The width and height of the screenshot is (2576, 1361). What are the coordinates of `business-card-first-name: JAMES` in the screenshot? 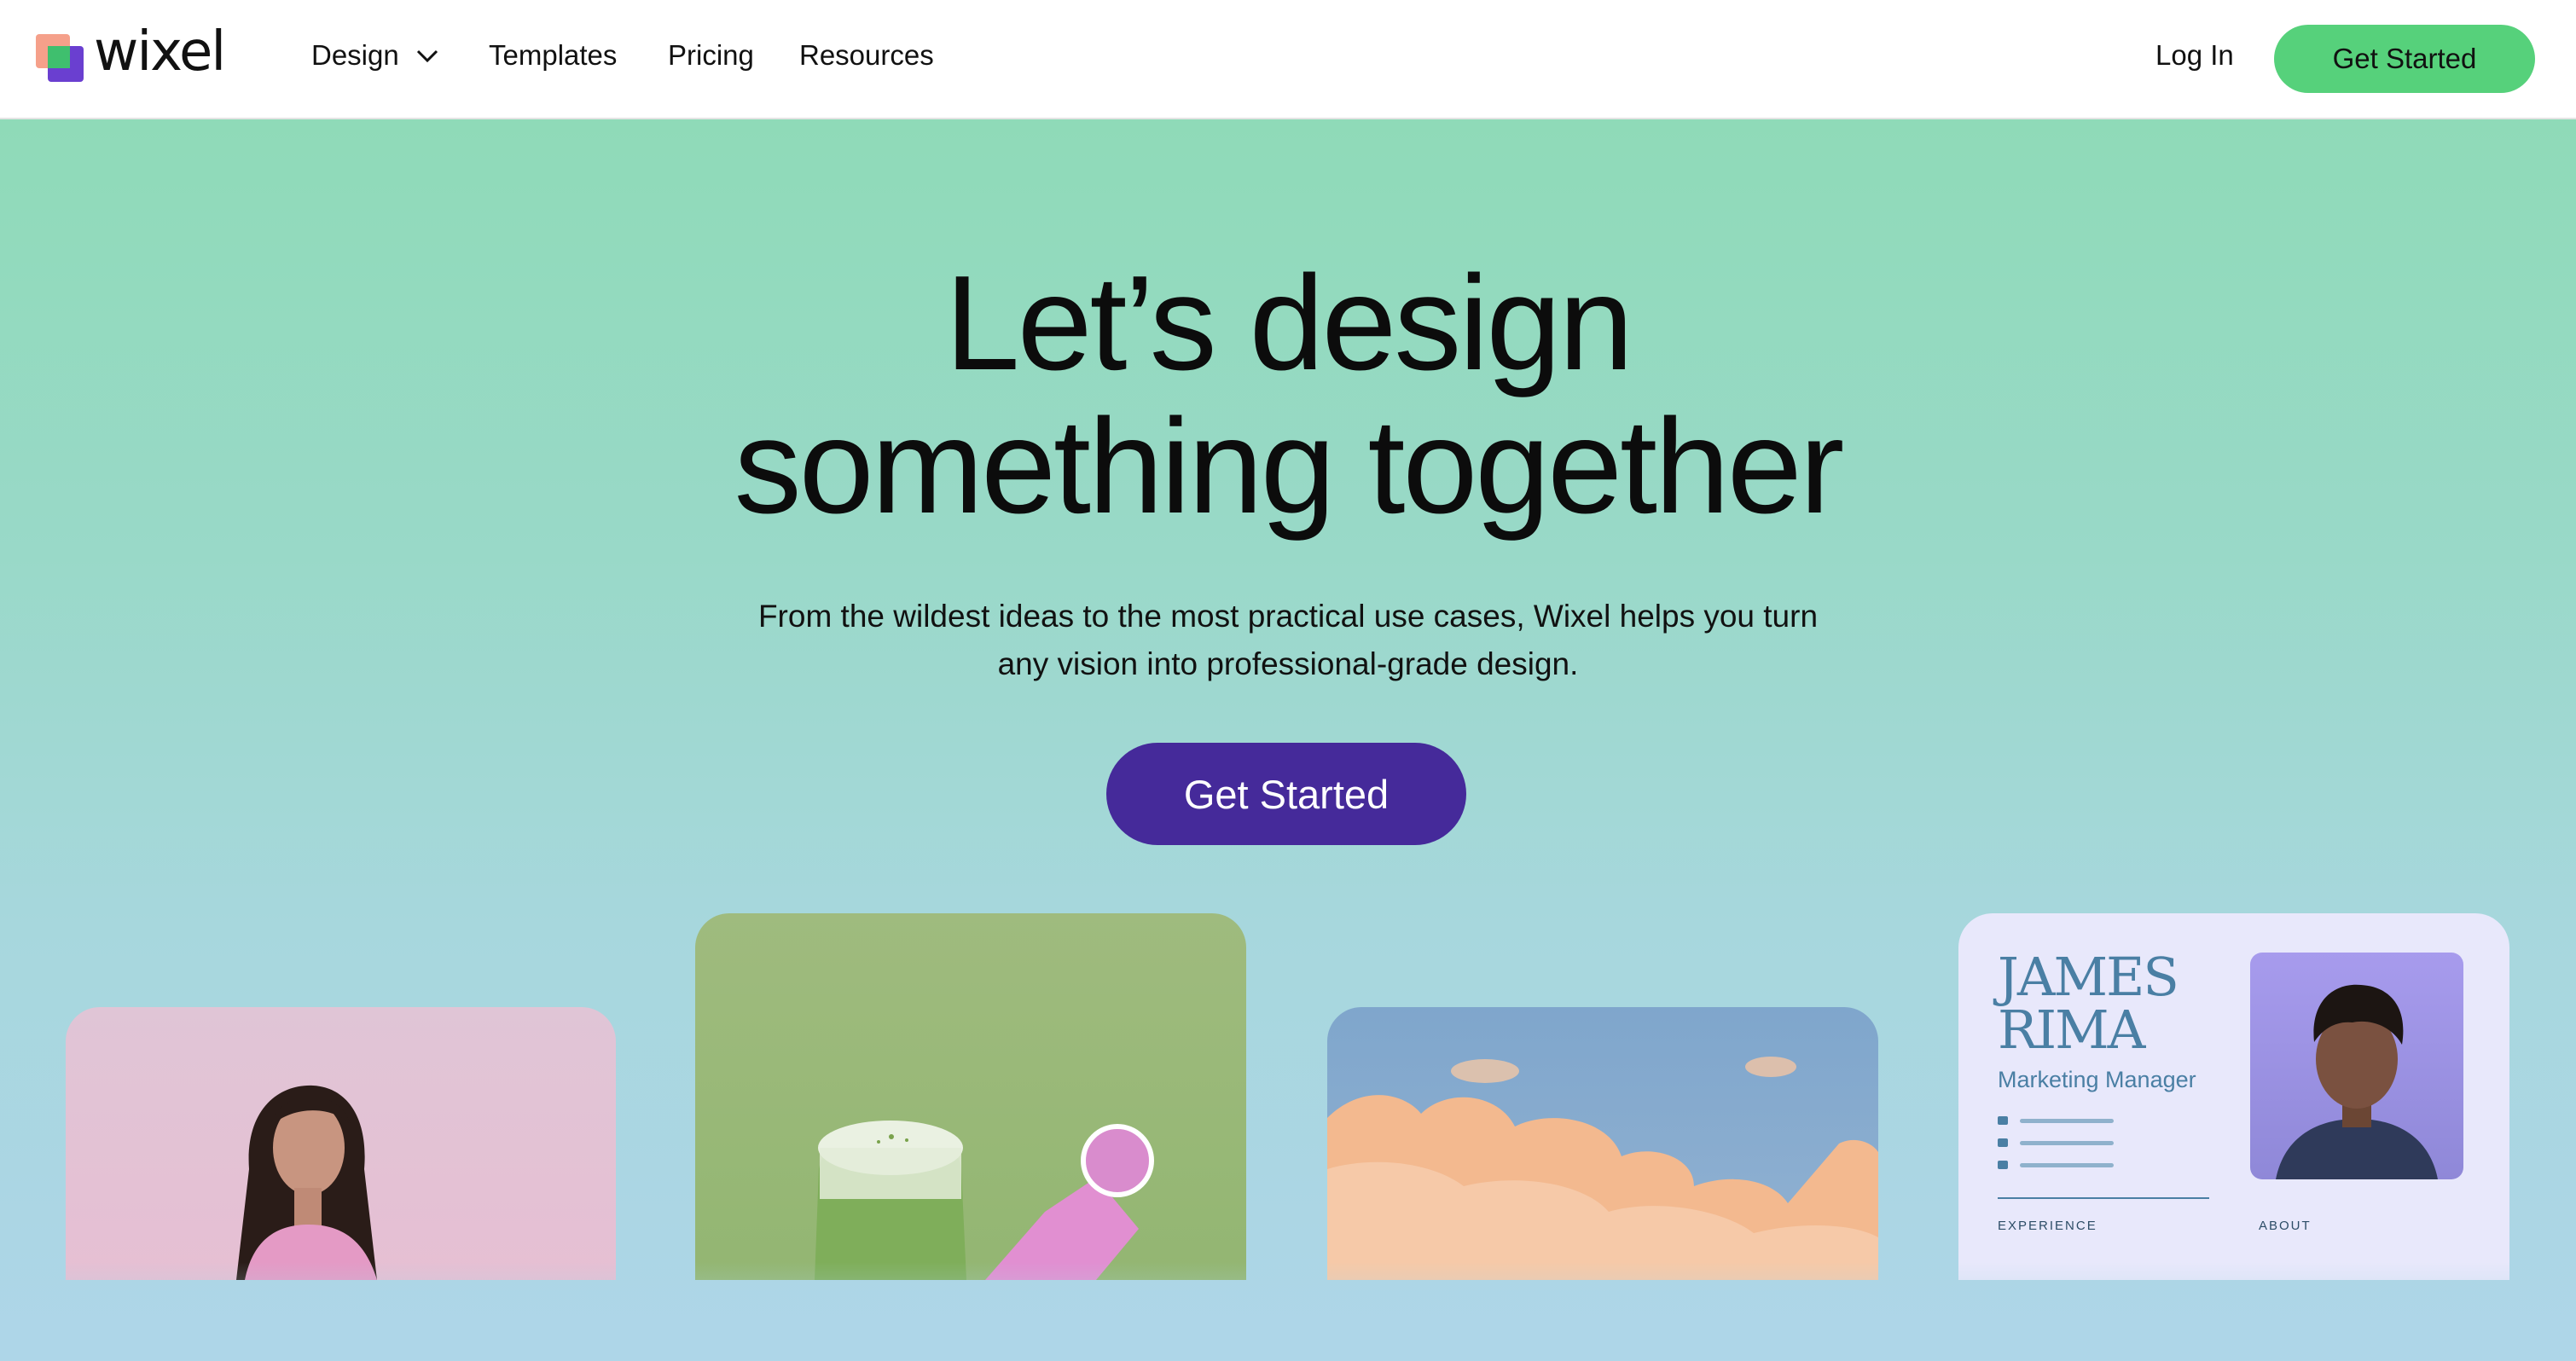 It's located at (2088, 977).